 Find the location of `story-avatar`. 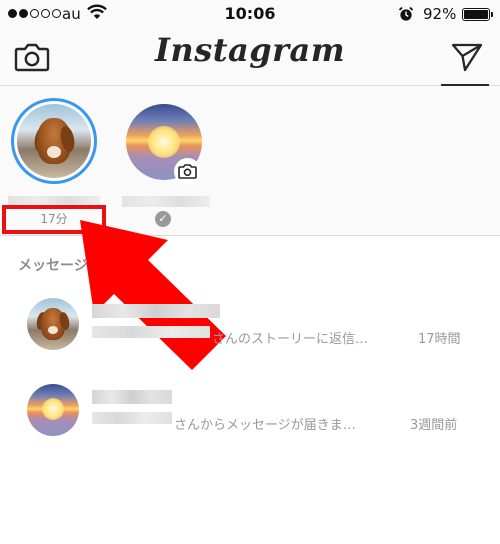

story-avatar is located at coordinates (54, 141).